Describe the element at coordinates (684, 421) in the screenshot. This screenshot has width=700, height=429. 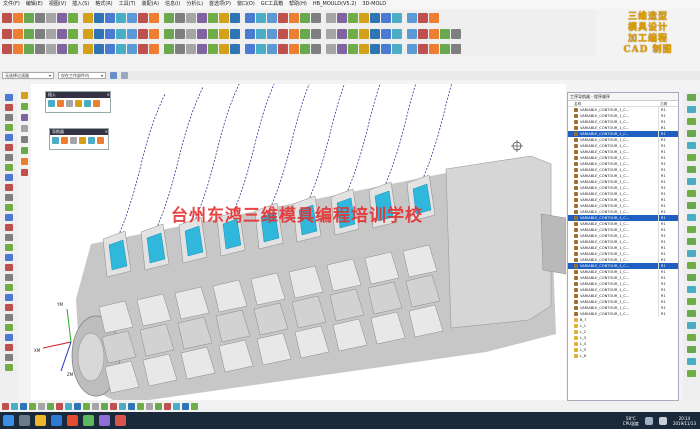
I see `clock: 20:14 2019/11/13` at that location.